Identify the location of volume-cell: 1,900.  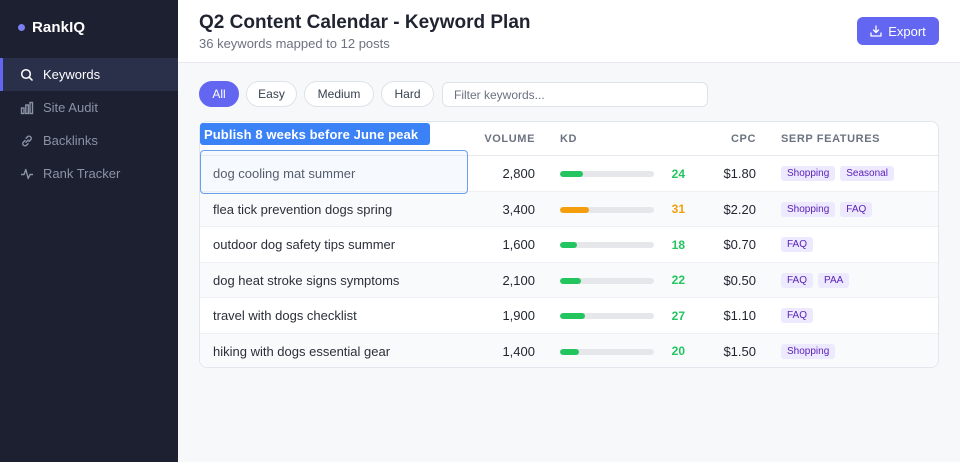
(518, 315).